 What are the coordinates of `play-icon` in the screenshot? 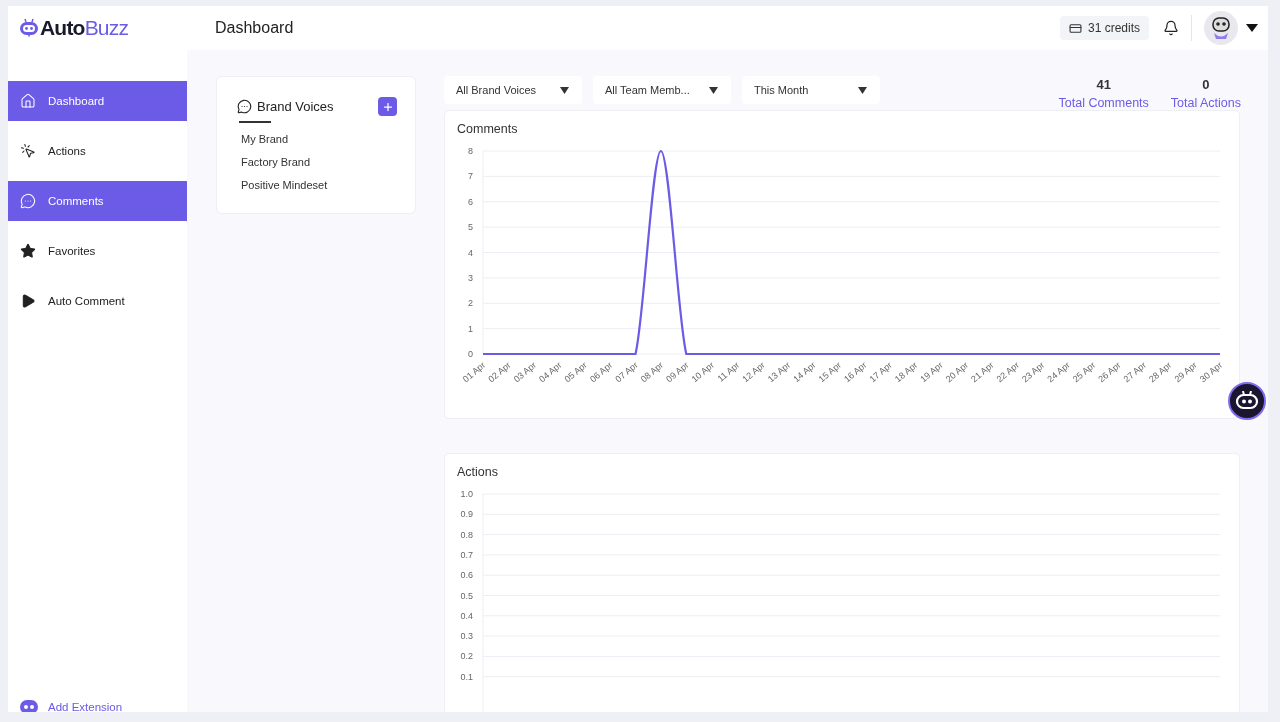 It's located at (28, 301).